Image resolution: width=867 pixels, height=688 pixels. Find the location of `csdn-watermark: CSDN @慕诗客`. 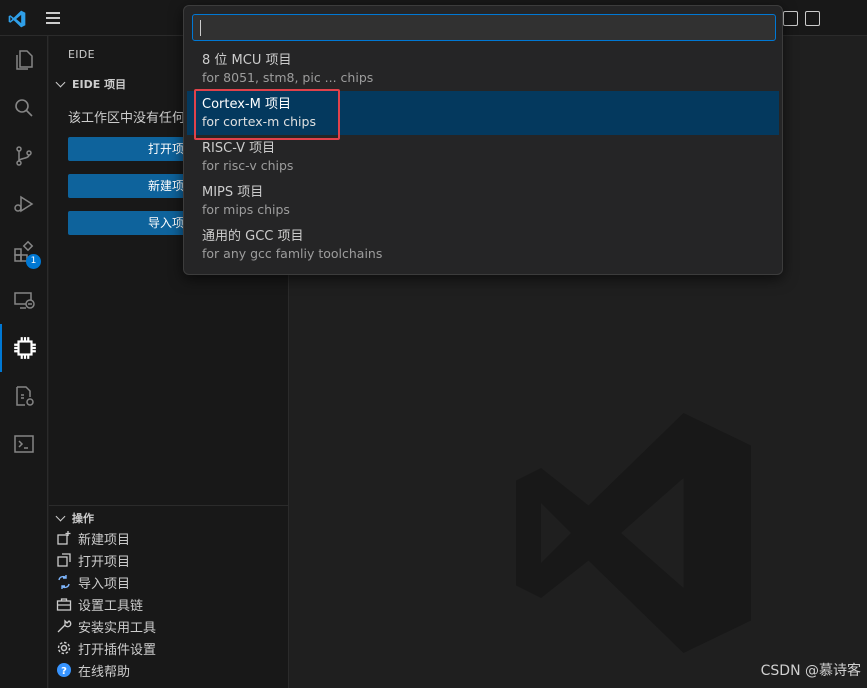

csdn-watermark: CSDN @慕诗客 is located at coordinates (810, 671).